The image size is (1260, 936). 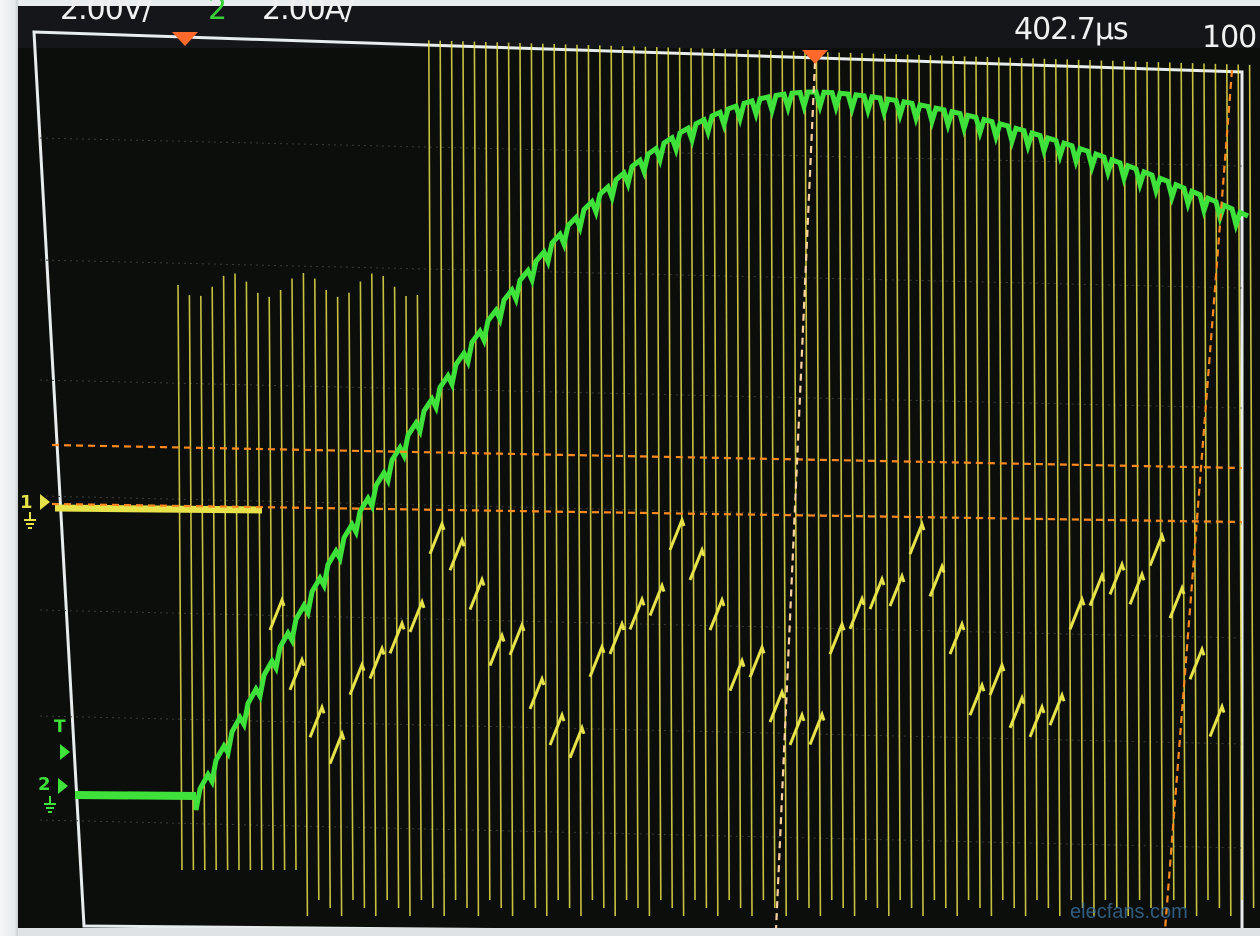 What do you see at coordinates (1129, 912) in the screenshot?
I see `watermark-text: elecfans.com` at bounding box center [1129, 912].